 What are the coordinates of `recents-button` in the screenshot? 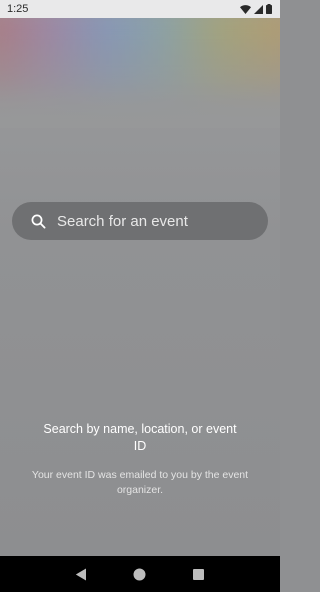 It's located at (199, 574).